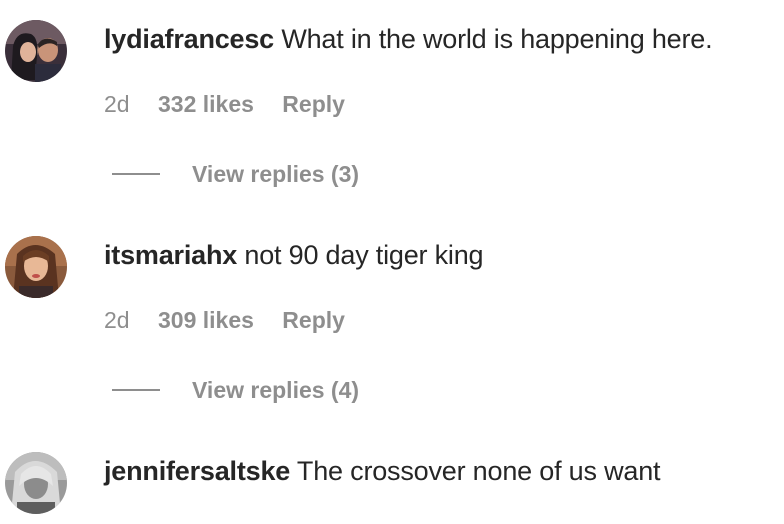 Image resolution: width=784 pixels, height=524 pixels. What do you see at coordinates (276, 390) in the screenshot?
I see `view-replies-label: View replies (4)` at bounding box center [276, 390].